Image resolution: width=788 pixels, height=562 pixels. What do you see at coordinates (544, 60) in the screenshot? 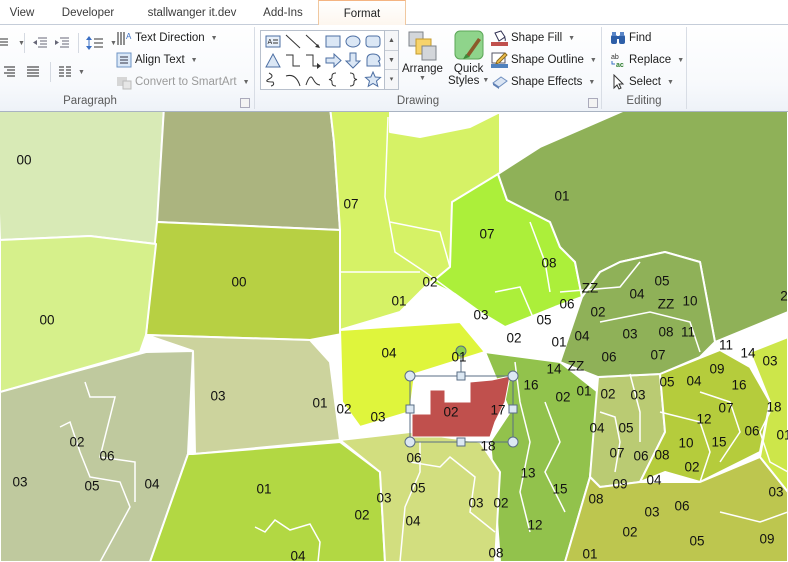
I see `shape-outline-button: Shape Outline ▼` at bounding box center [544, 60].